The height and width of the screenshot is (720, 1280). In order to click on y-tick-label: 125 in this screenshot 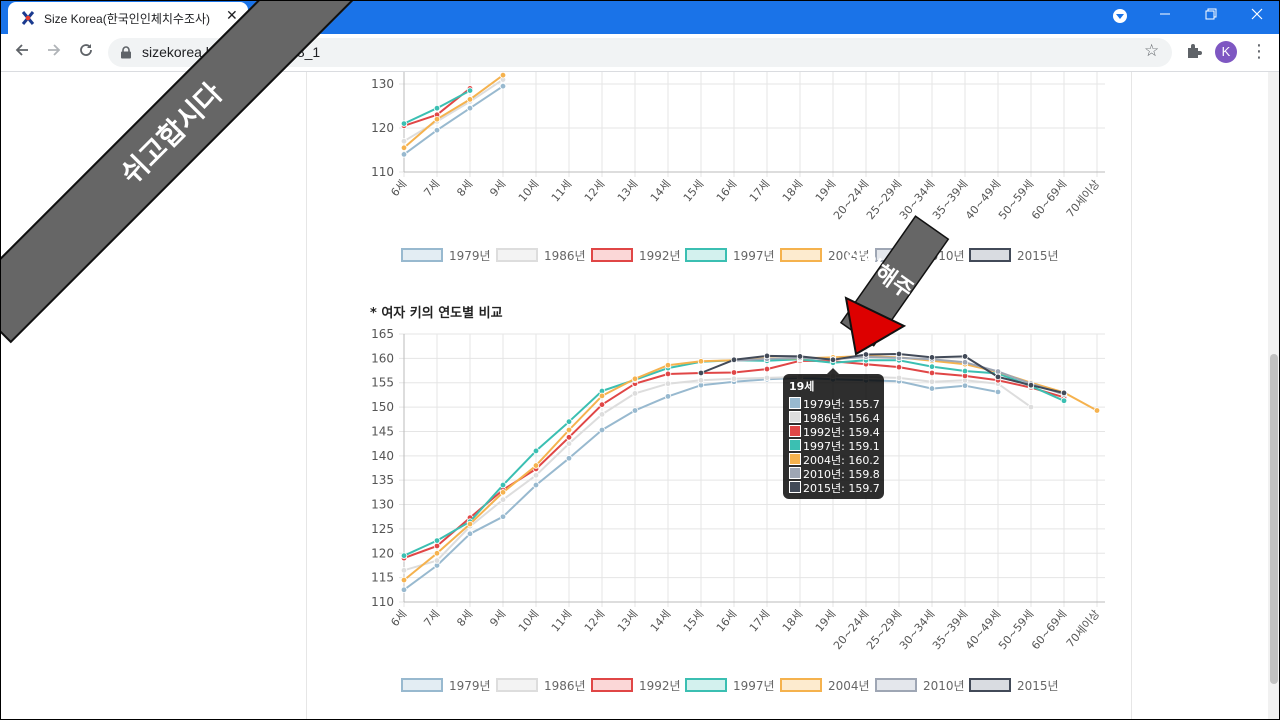, I will do `click(382, 529)`.